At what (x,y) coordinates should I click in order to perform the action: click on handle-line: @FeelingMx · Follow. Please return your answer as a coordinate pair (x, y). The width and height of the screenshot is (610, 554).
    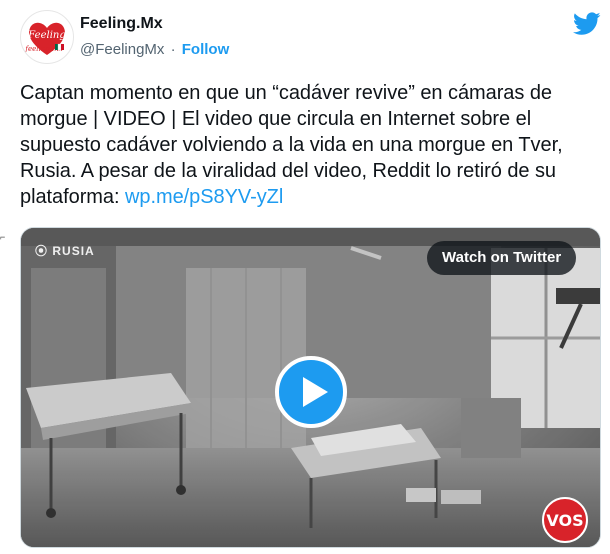
    Looking at the image, I should click on (154, 49).